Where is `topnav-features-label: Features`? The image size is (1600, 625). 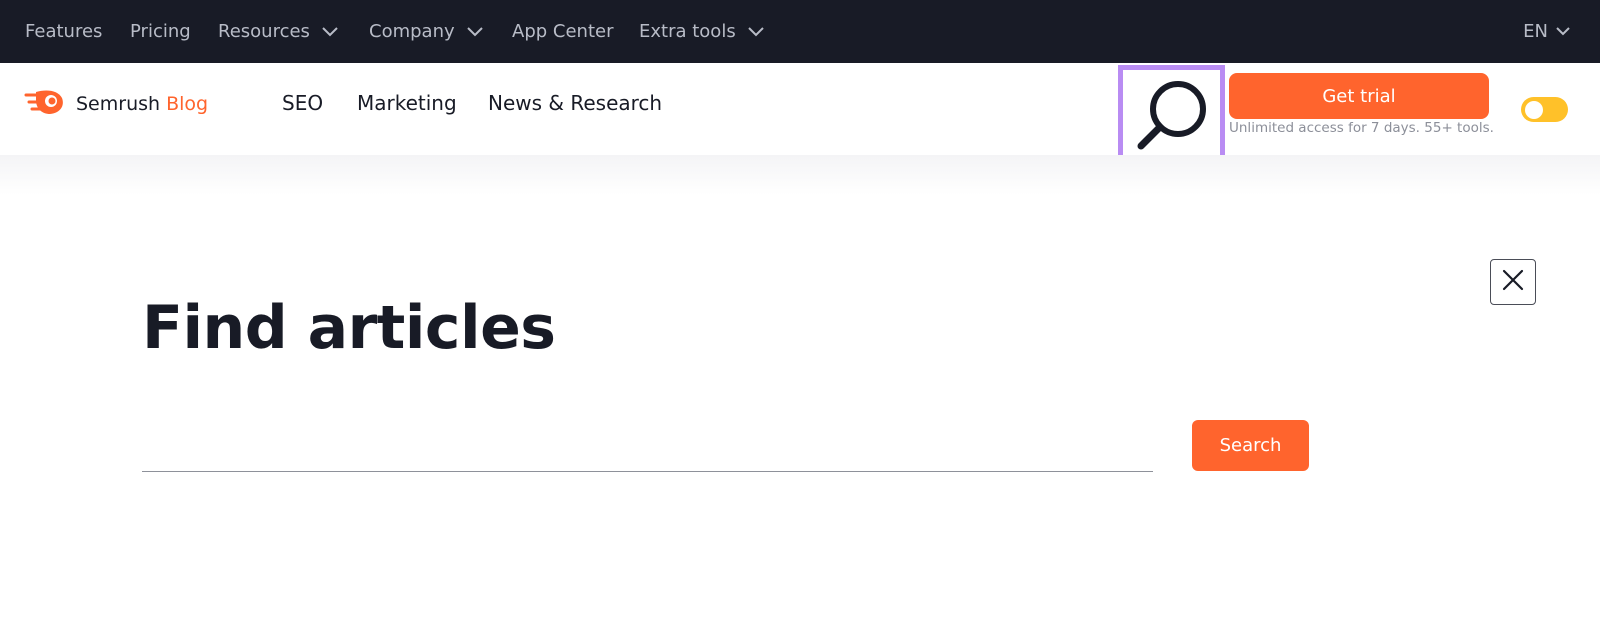
topnav-features-label: Features is located at coordinates (64, 31).